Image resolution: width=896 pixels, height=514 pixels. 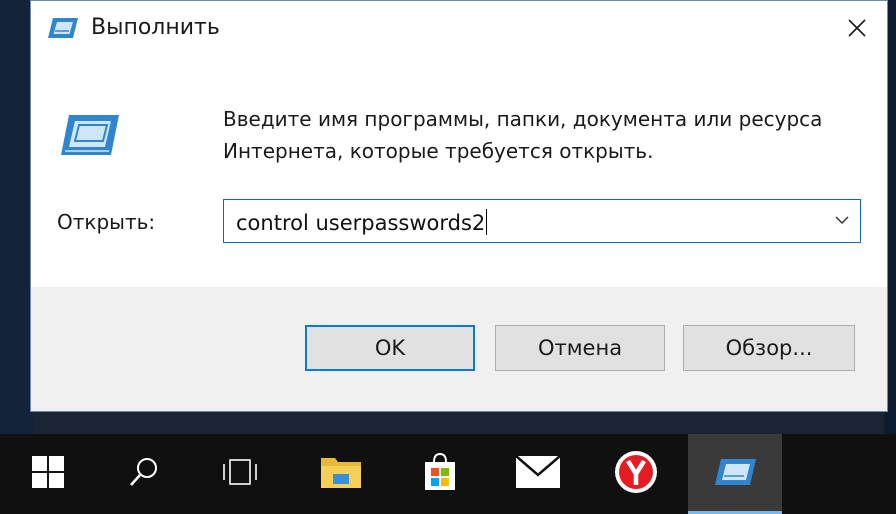 I want to click on run-large-icon, so click(x=89, y=137).